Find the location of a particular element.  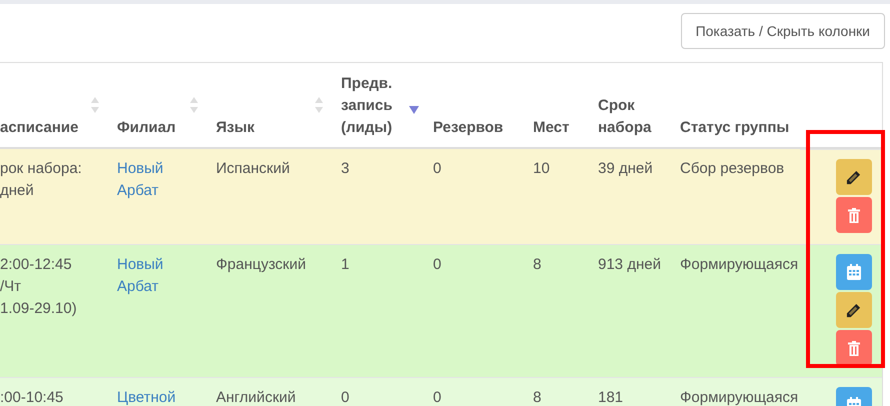

table-cell-text: Сбор резервов is located at coordinates (733, 169).